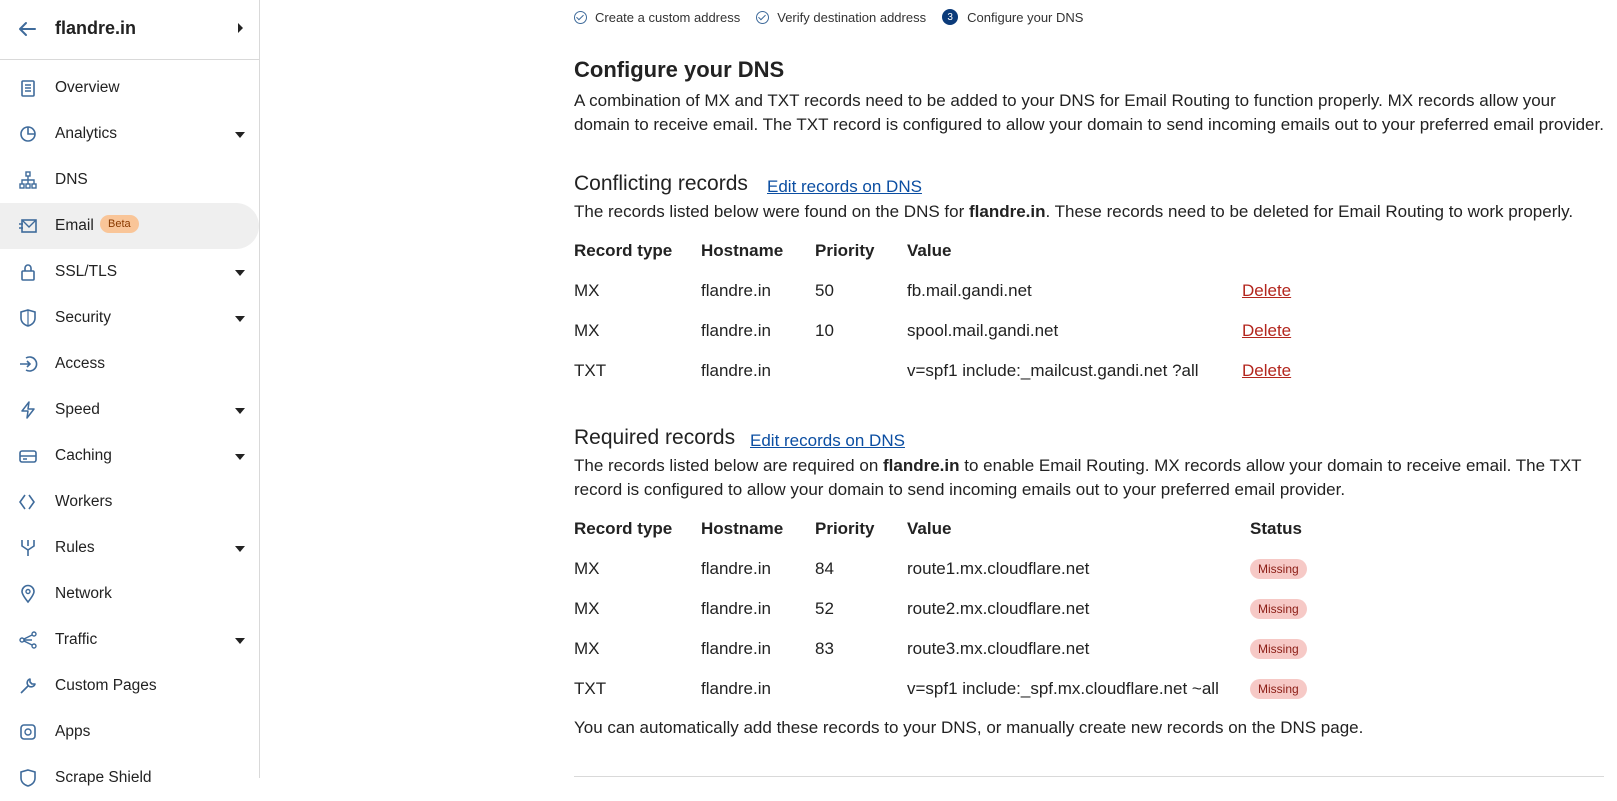 The height and width of the screenshot is (801, 1617). Describe the element at coordinates (950, 17) in the screenshot. I see `step-number-badge: 3` at that location.